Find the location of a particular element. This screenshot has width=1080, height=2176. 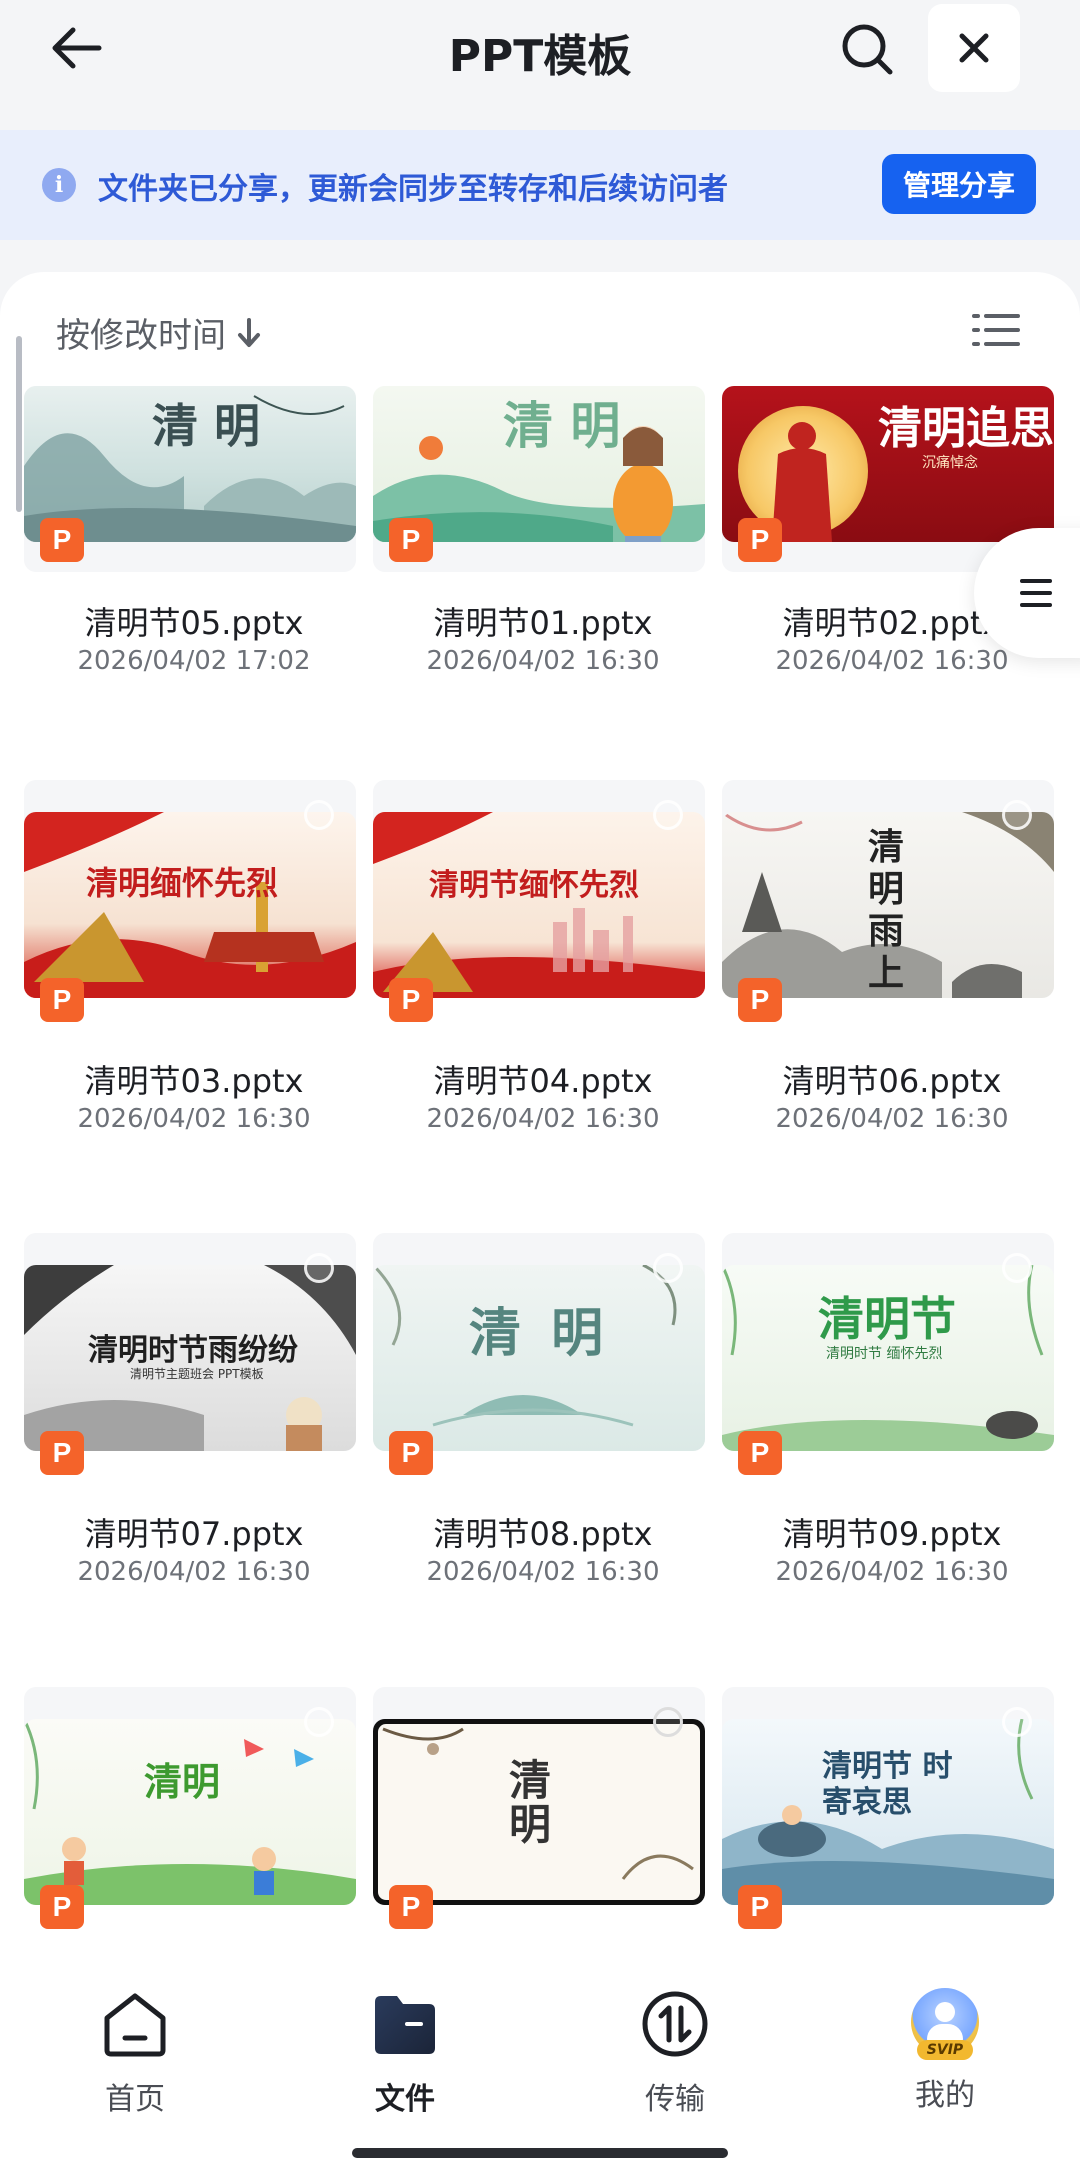

thumbnail-title: 清明追思 is located at coordinates (966, 428).